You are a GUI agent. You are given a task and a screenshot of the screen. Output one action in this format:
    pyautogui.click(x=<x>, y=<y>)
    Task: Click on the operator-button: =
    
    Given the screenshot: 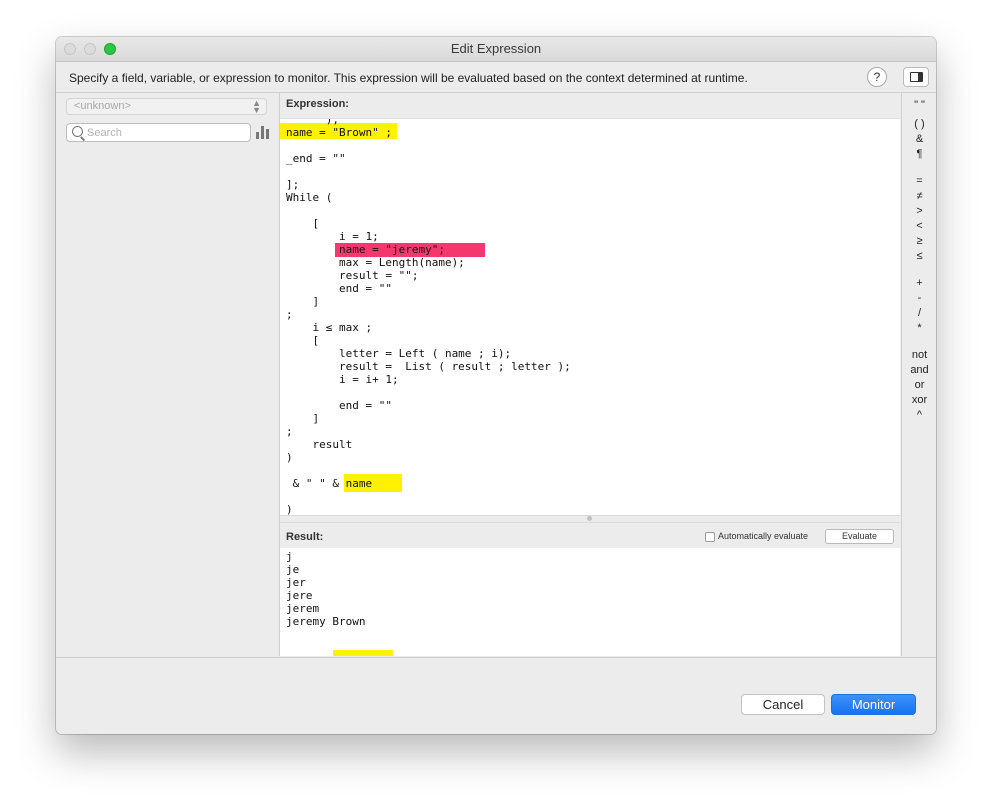 What is the action you would take?
    pyautogui.click(x=919, y=181)
    